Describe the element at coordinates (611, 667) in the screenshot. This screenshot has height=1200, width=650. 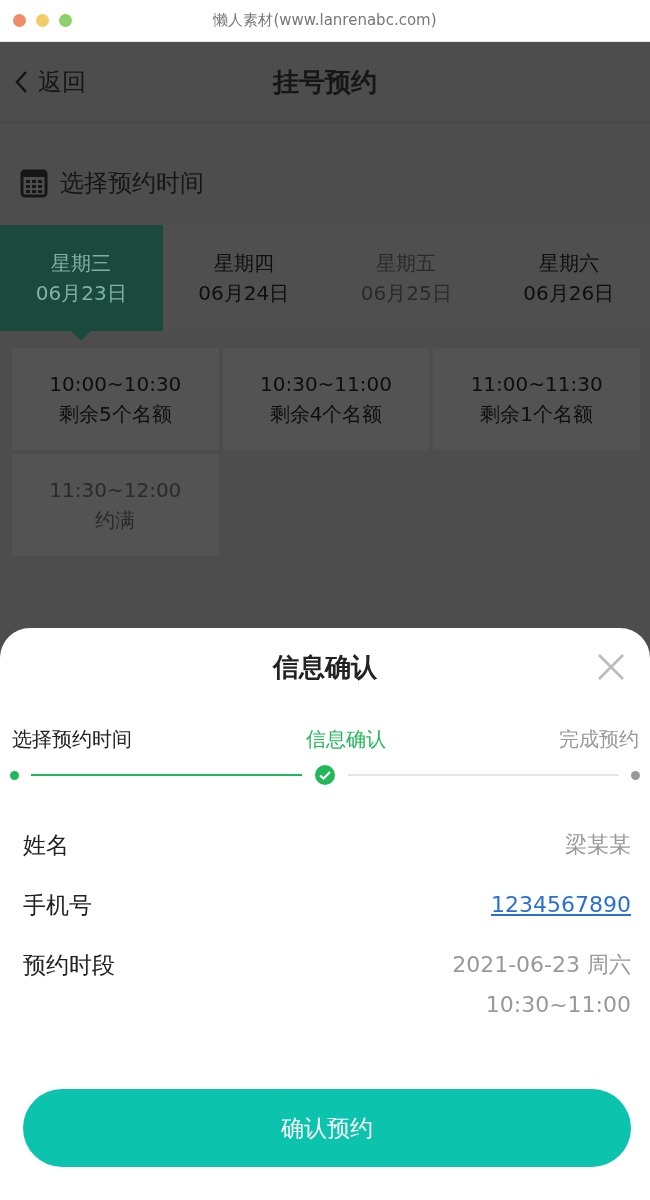
I see `close-icon` at that location.